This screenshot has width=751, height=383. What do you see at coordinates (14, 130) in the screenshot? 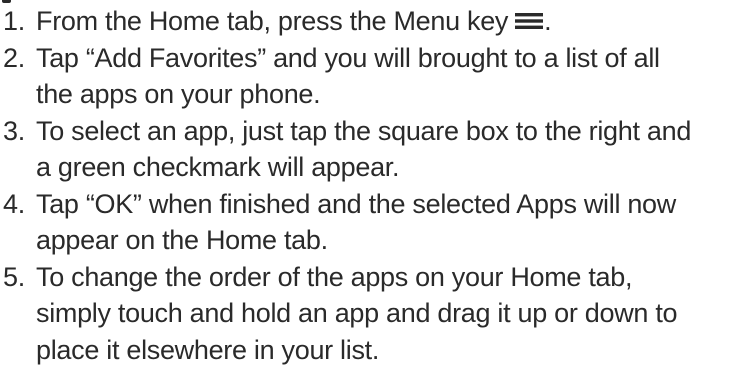
I see `step-number: 3.` at bounding box center [14, 130].